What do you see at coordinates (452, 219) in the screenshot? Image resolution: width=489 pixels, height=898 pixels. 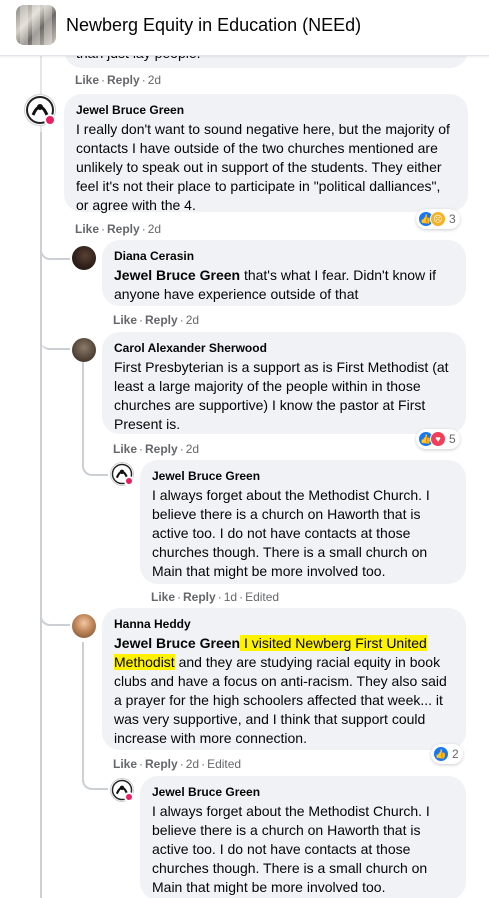 I see `reaction-count: 3` at bounding box center [452, 219].